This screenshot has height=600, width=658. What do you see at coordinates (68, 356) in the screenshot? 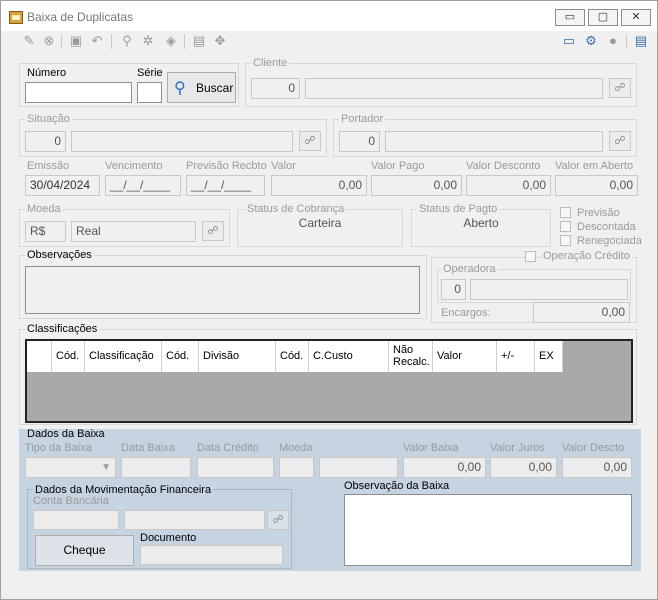
I see `col-cod-1: Cód.` at bounding box center [68, 356].